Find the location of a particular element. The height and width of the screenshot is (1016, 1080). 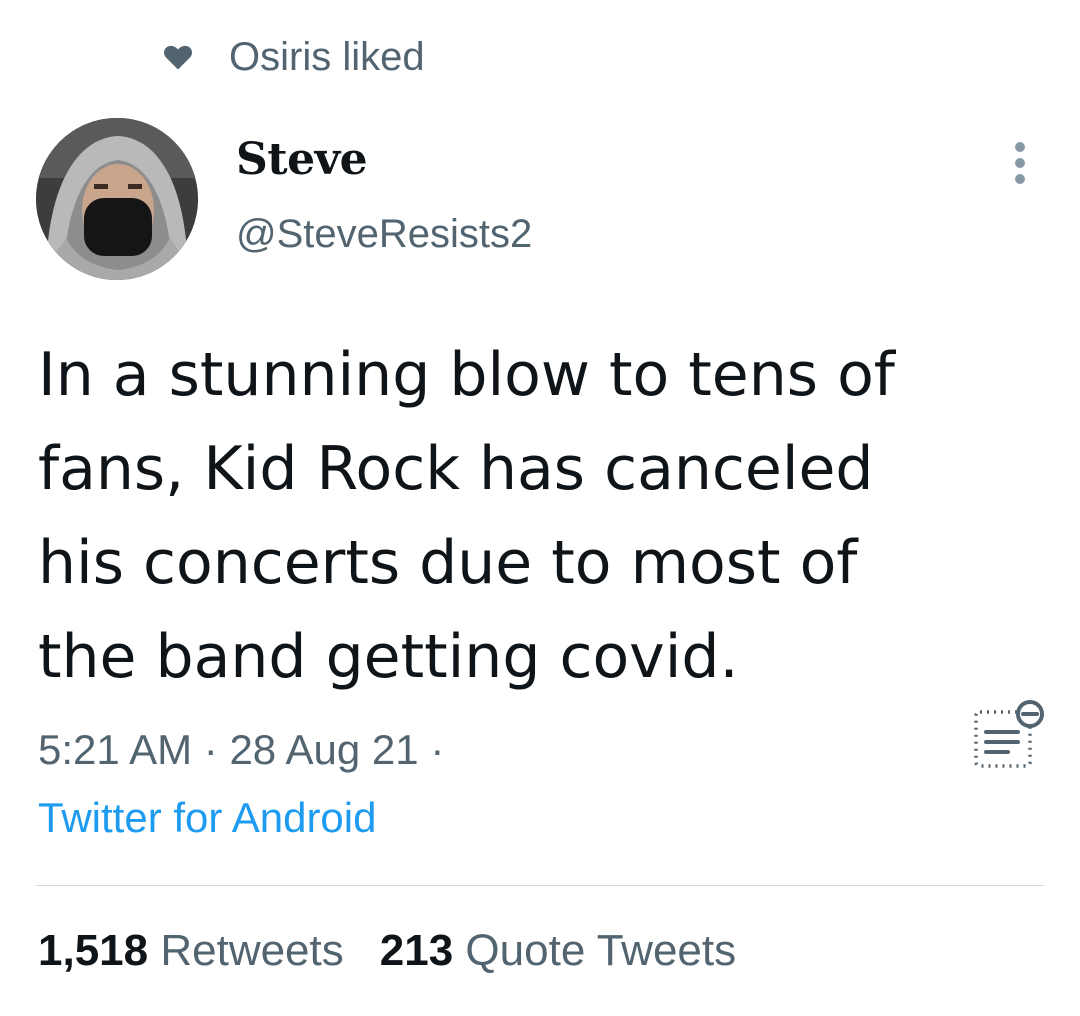

avatar-photo is located at coordinates (117, 199).